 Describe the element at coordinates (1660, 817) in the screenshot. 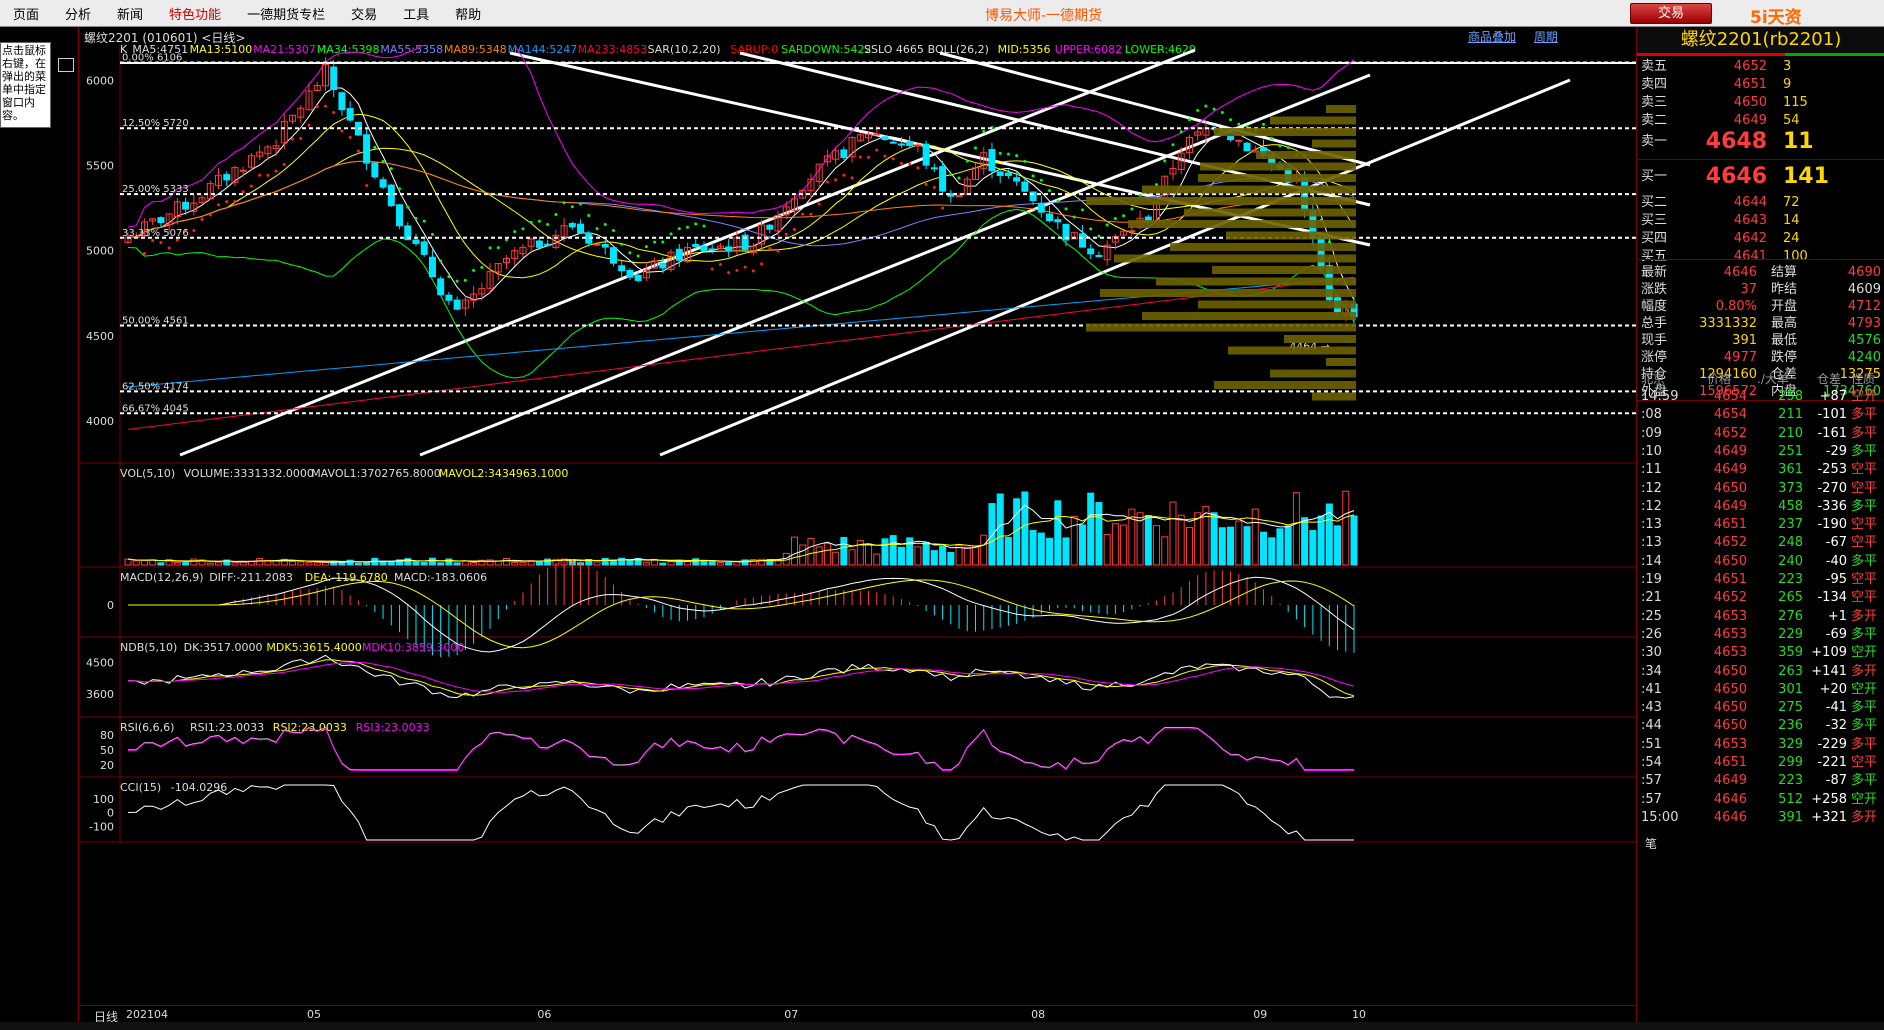

I see `tick-time: 15:00` at that location.